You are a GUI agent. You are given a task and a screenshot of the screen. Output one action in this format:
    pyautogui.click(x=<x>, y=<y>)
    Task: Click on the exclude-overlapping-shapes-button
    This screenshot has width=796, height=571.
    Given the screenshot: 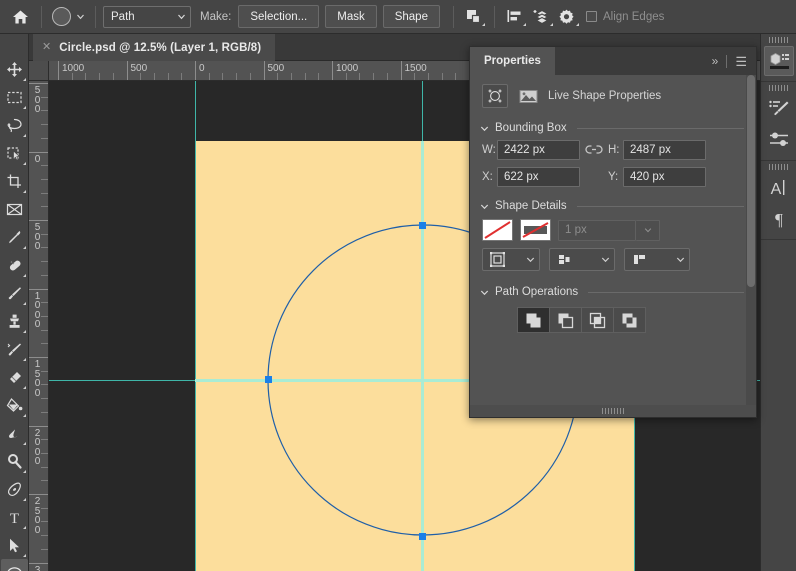 What is the action you would take?
    pyautogui.click(x=629, y=320)
    